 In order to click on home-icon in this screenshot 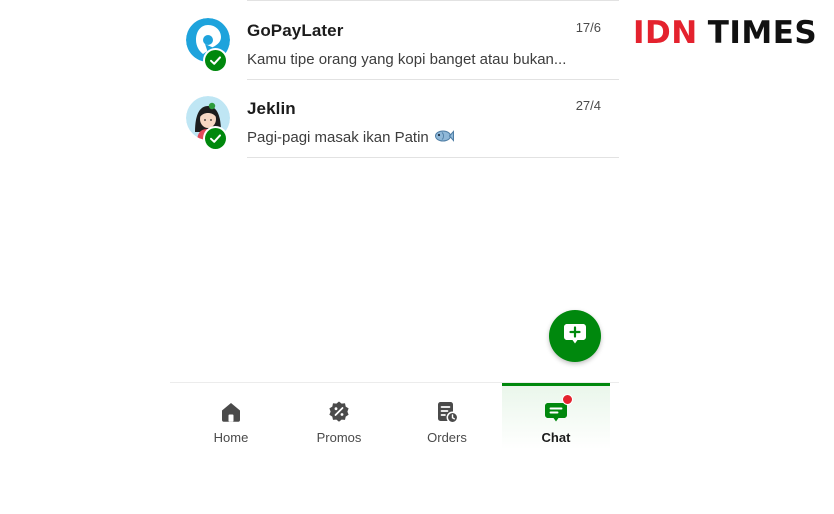, I will do `click(231, 412)`.